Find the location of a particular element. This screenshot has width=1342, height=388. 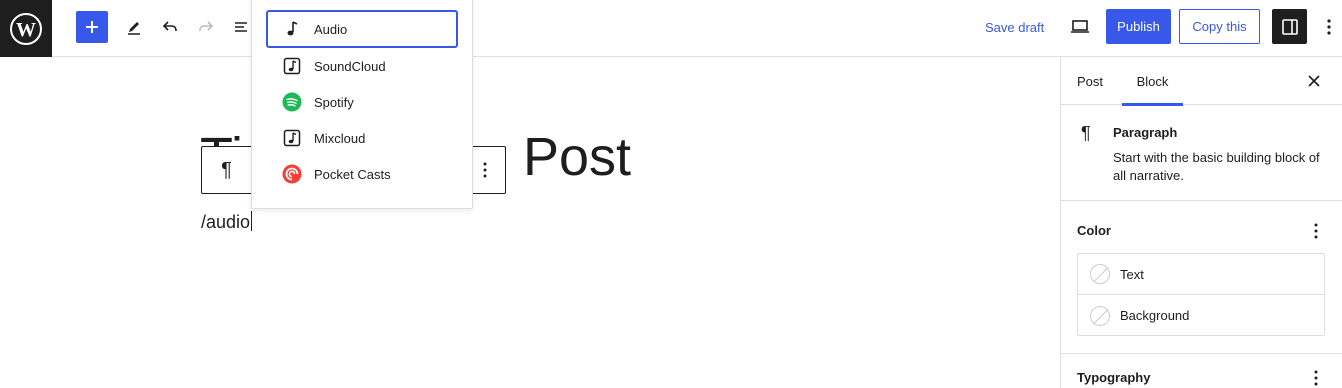

autocomplete-item-label: Pocket Casts is located at coordinates (352, 174).